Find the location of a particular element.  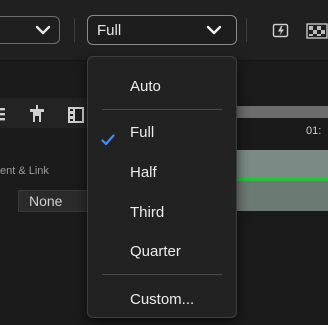

grip-icon is located at coordinates (6, 114).